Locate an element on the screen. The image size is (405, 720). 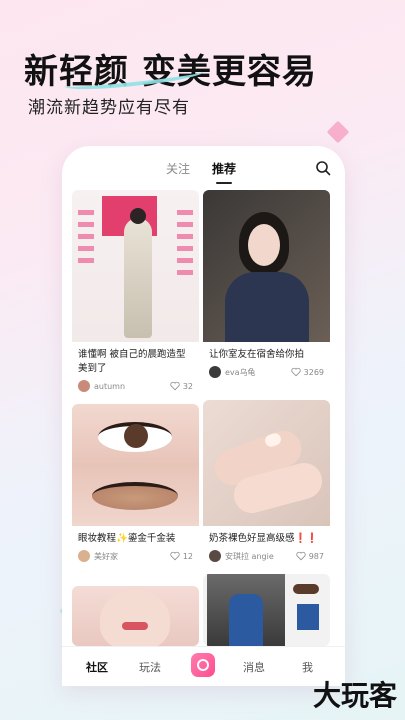
nav-community: 社区 is located at coordinates (97, 667).